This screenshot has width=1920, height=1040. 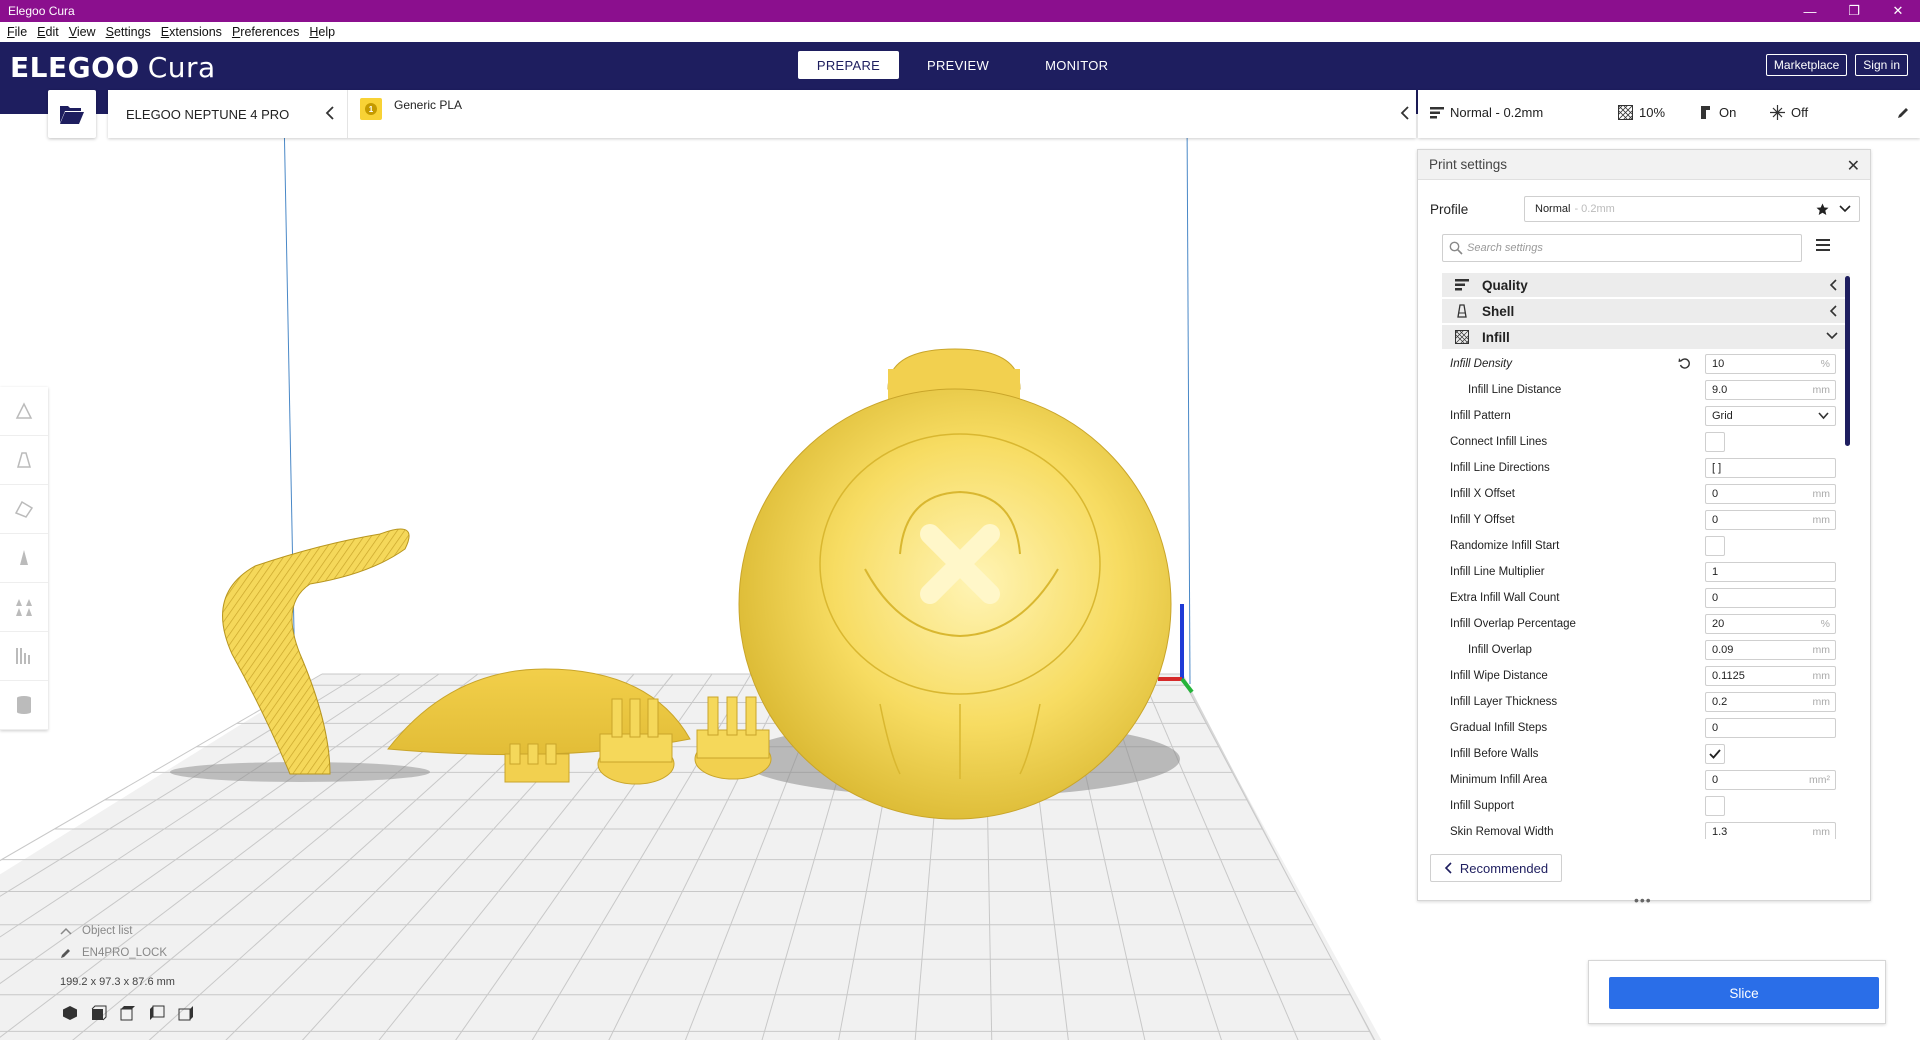 I want to click on left-view-icon, so click(x=157, y=1013).